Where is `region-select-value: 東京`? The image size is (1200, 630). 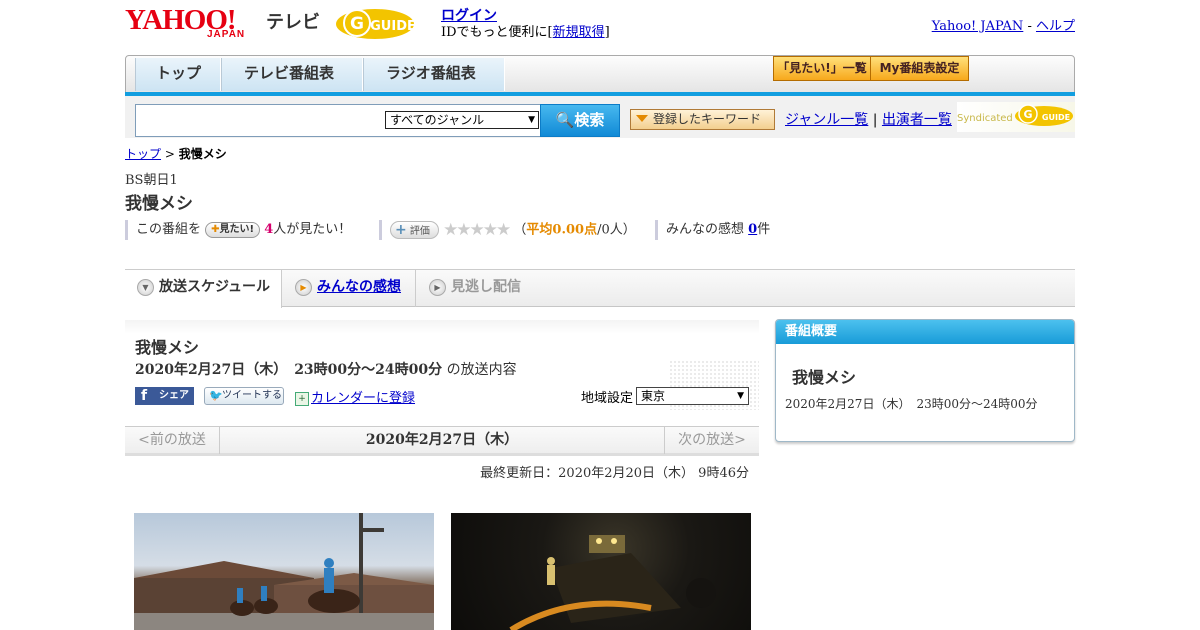 region-select-value: 東京 is located at coordinates (653, 396).